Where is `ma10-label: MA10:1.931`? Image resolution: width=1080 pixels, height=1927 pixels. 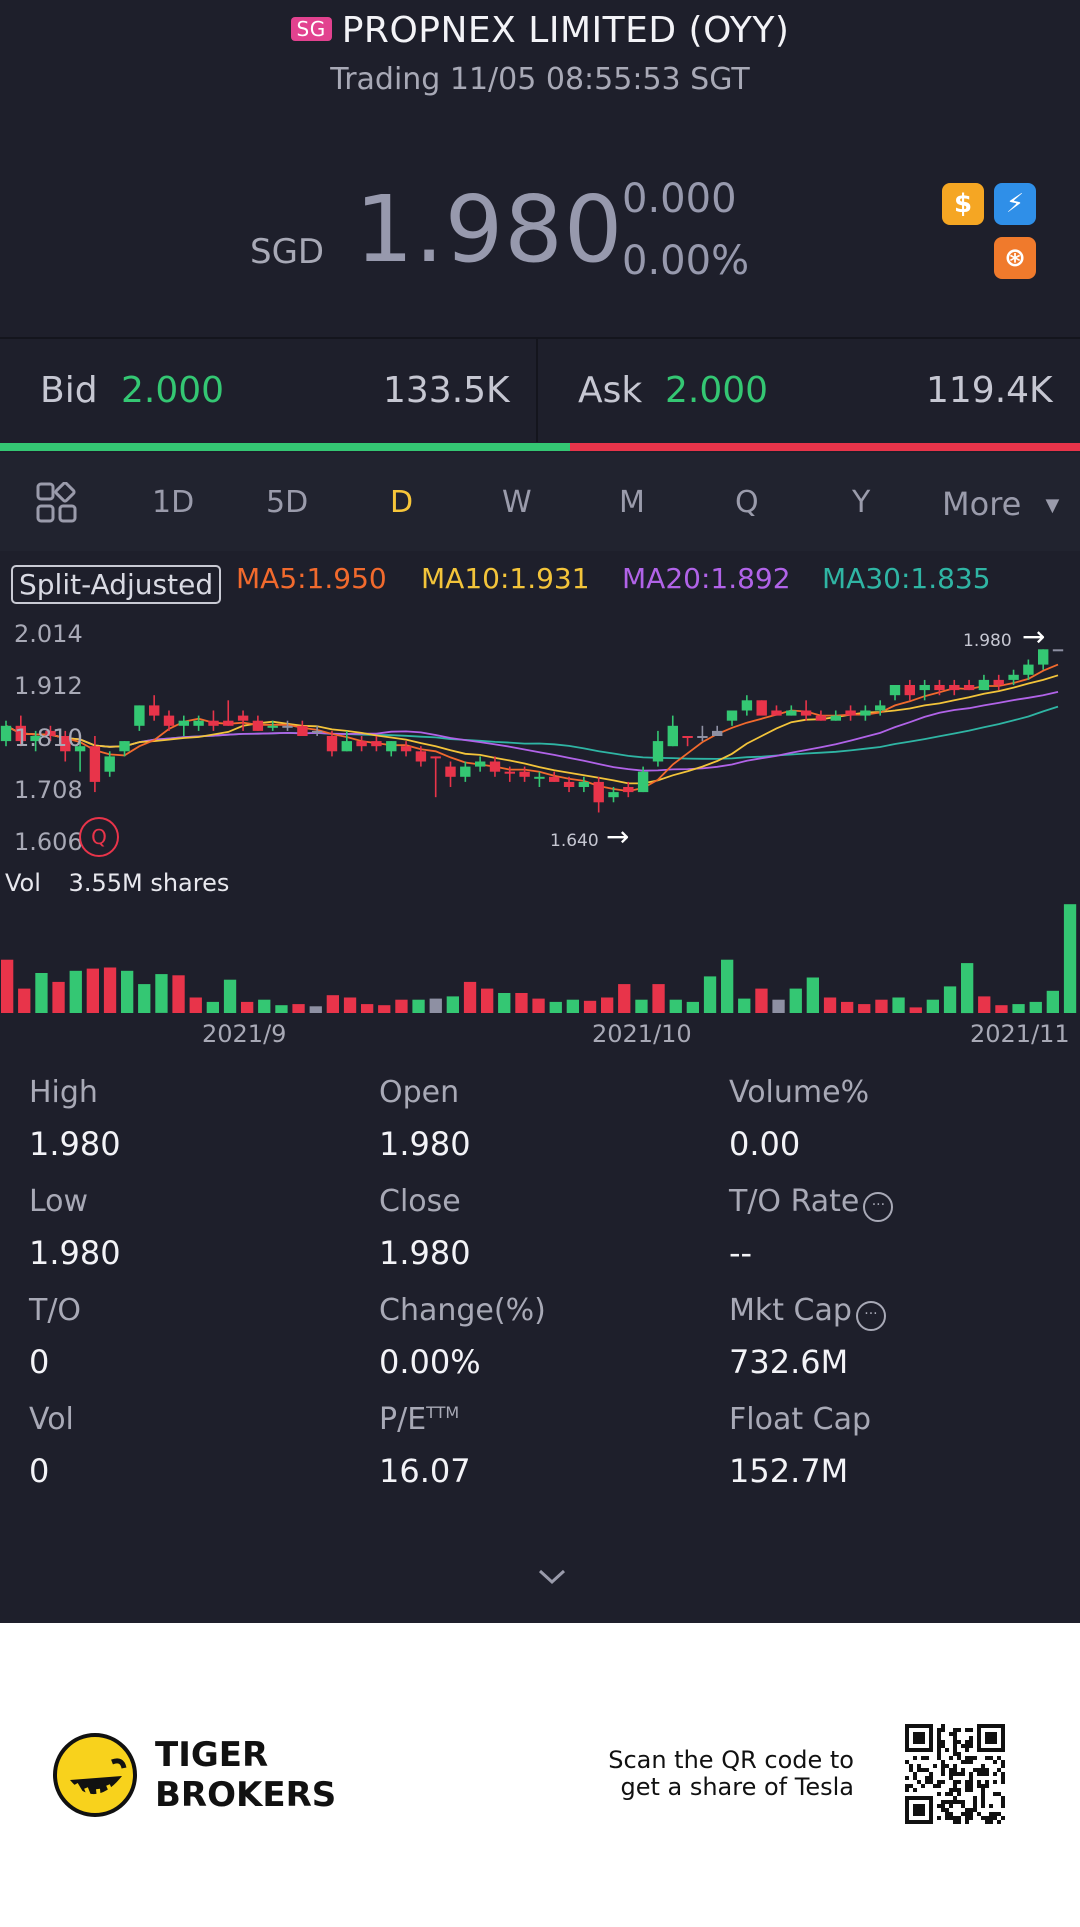 ma10-label: MA10:1.931 is located at coordinates (505, 578).